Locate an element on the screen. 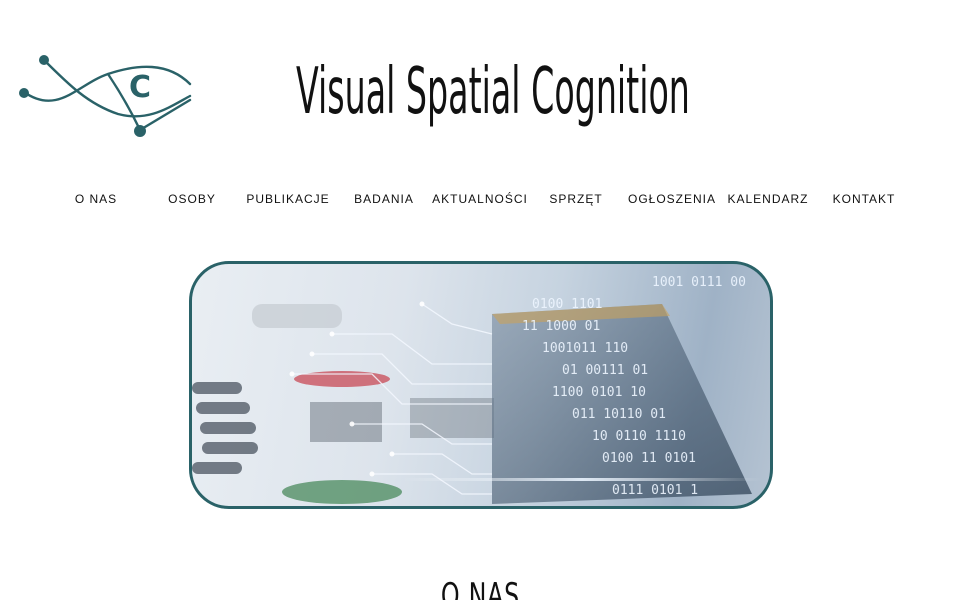  eye-logo-icon: C is located at coordinates (105, 96).